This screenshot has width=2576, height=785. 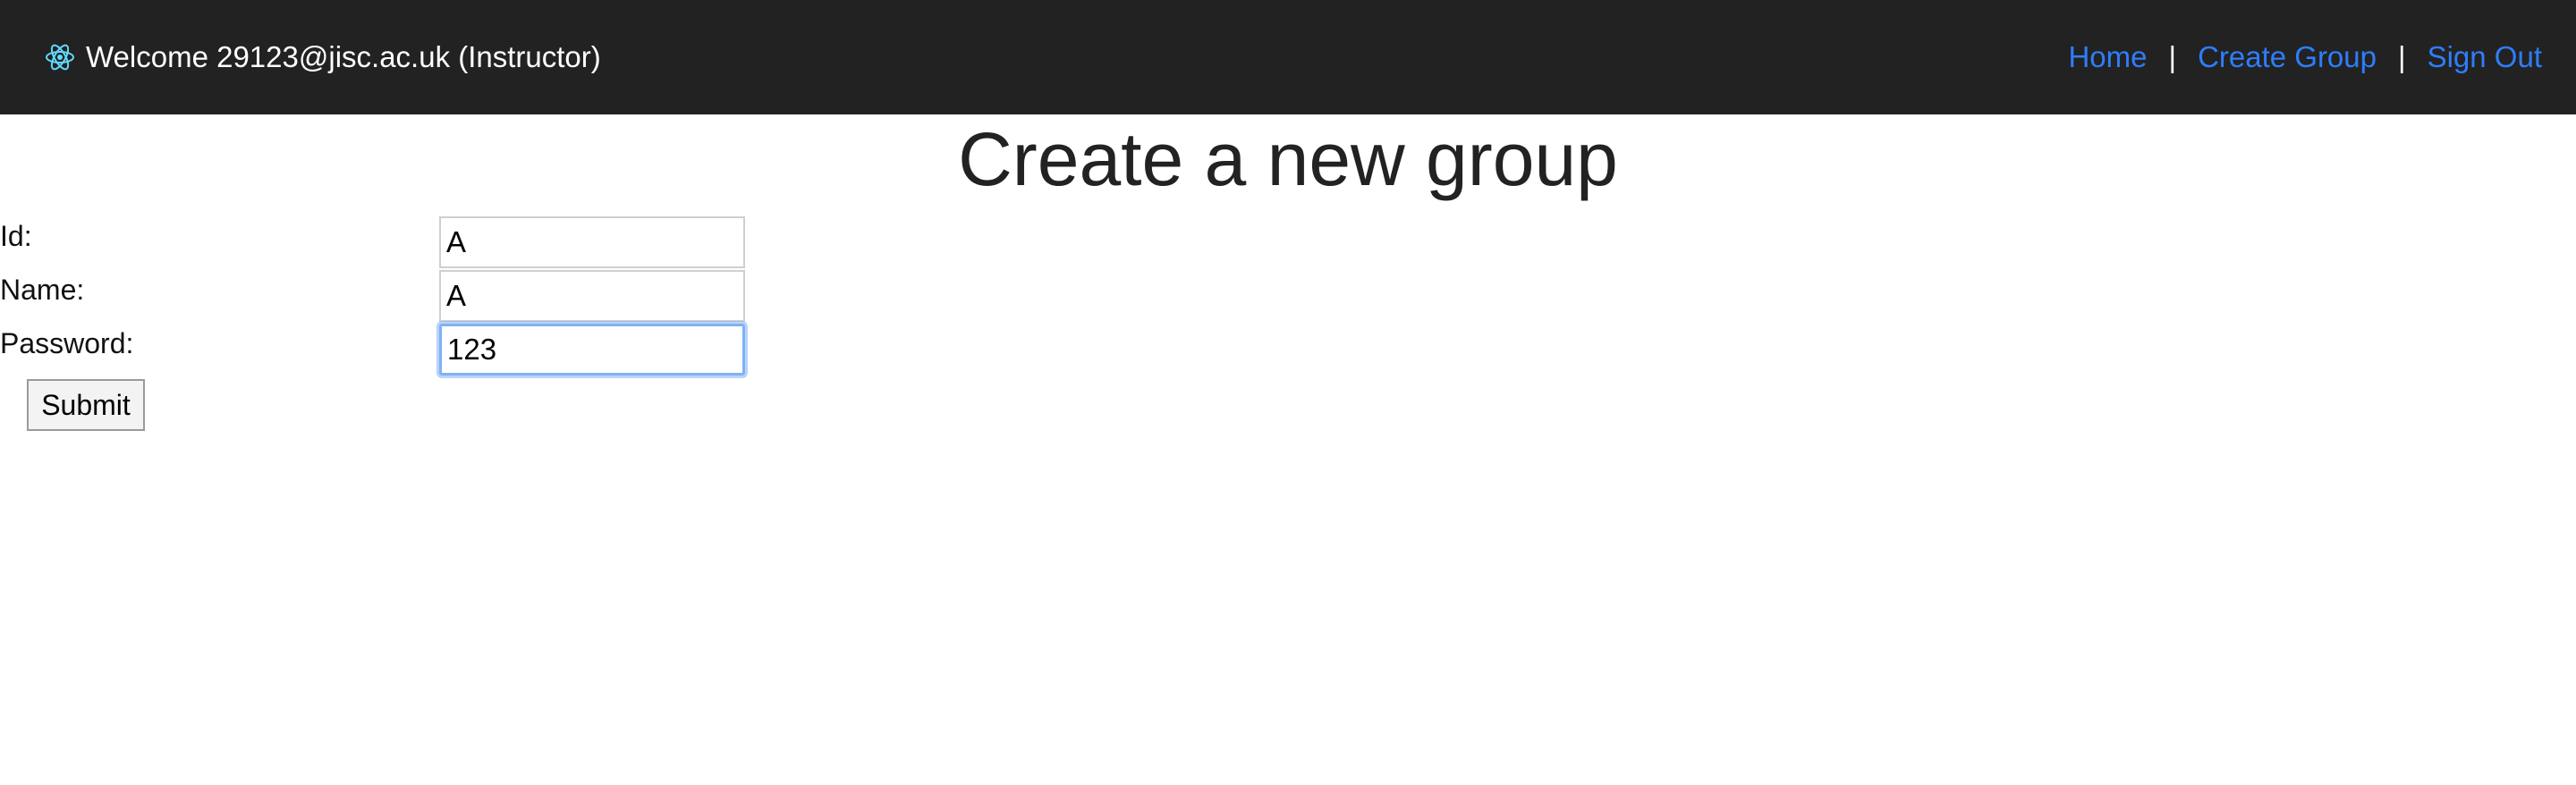 I want to click on submit-button: Submit, so click(x=86, y=405).